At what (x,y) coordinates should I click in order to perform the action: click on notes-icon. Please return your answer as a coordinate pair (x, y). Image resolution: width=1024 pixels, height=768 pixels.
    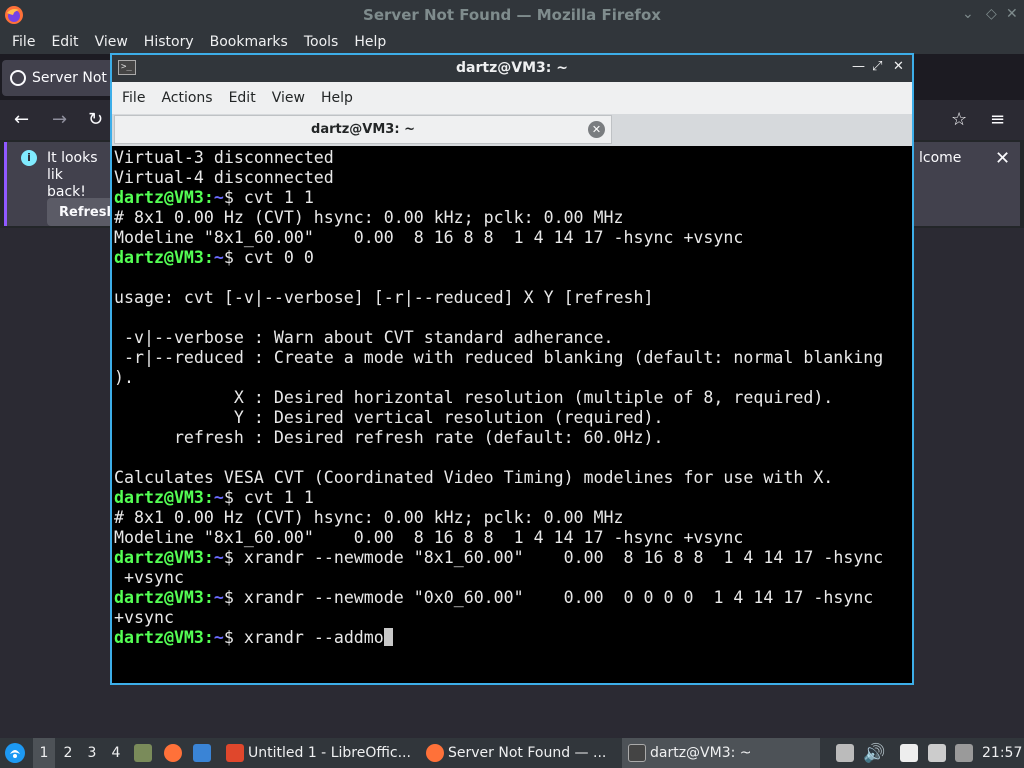
    Looking at the image, I should click on (911, 753).